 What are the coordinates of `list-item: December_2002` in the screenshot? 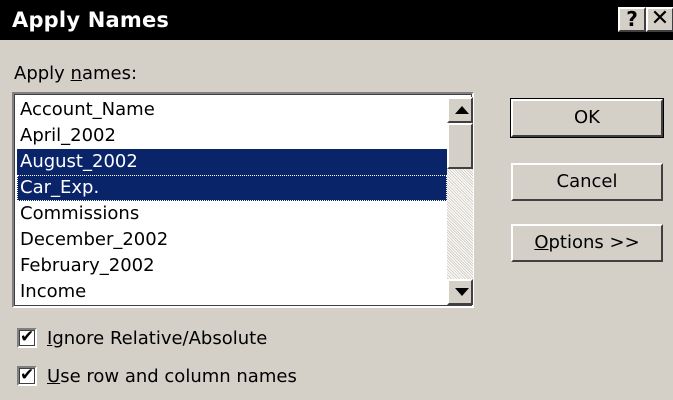 It's located at (232, 240).